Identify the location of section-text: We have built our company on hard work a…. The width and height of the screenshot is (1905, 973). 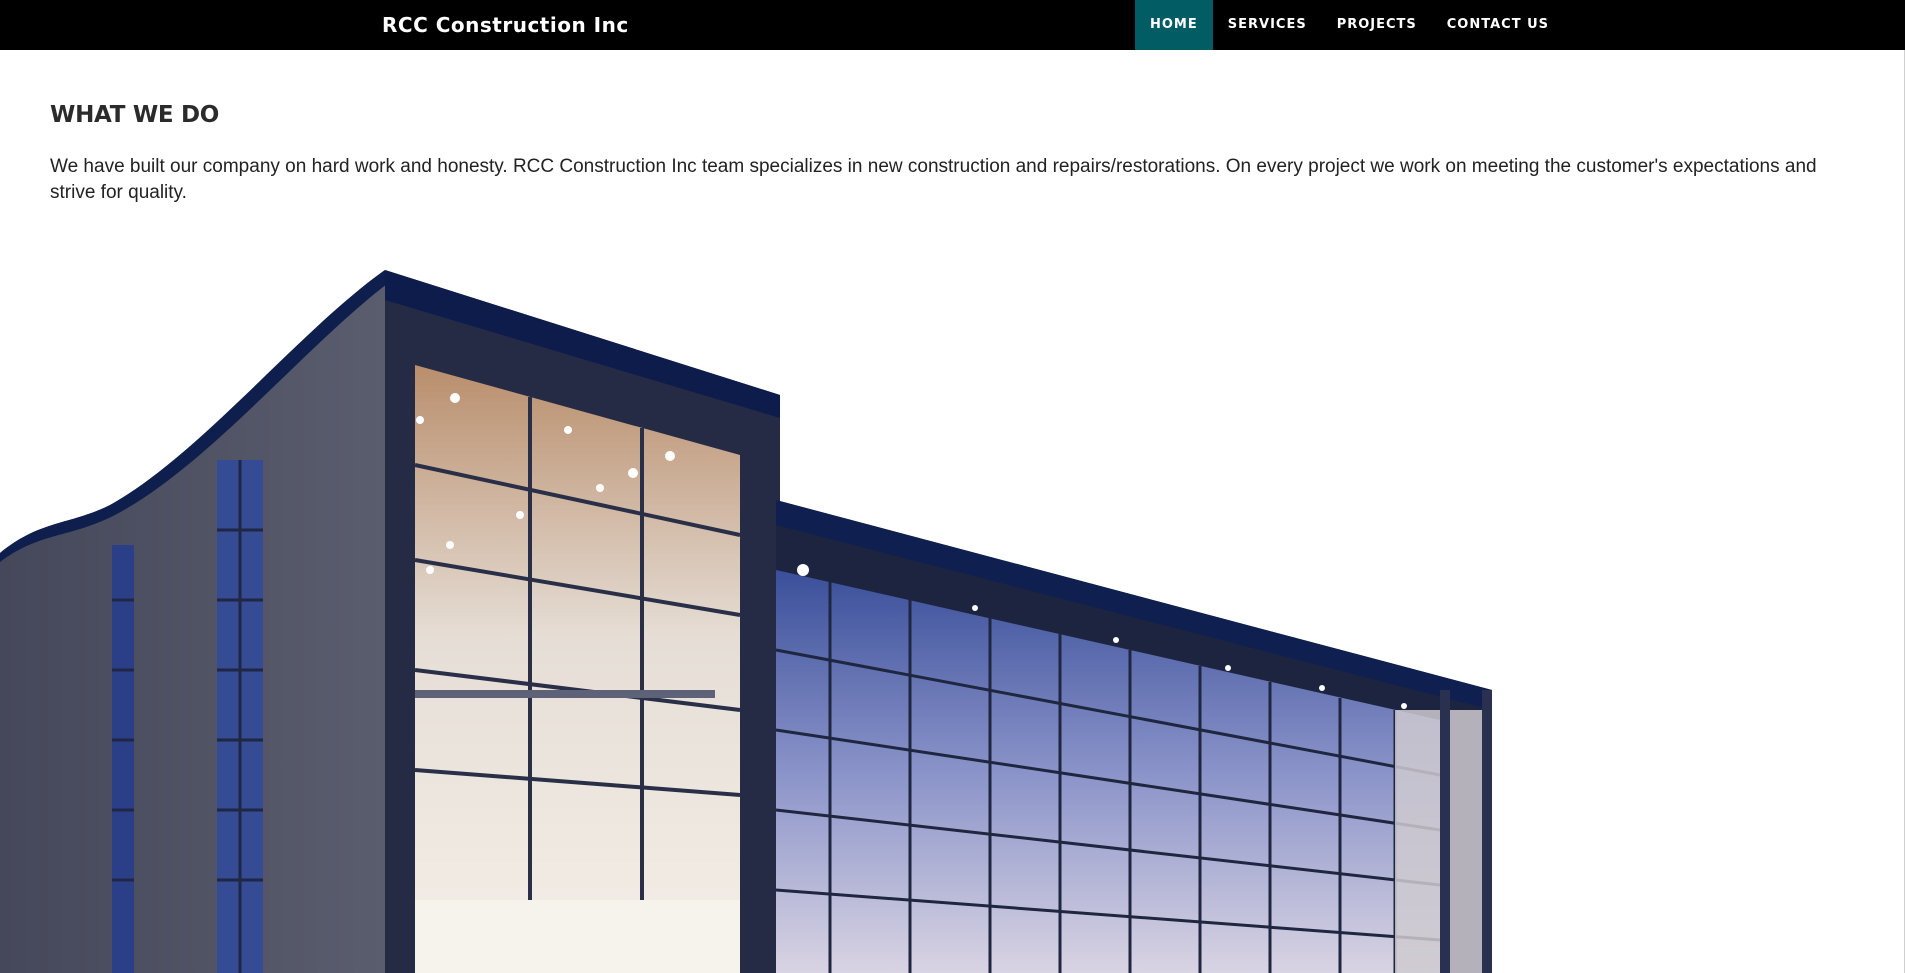
(933, 179).